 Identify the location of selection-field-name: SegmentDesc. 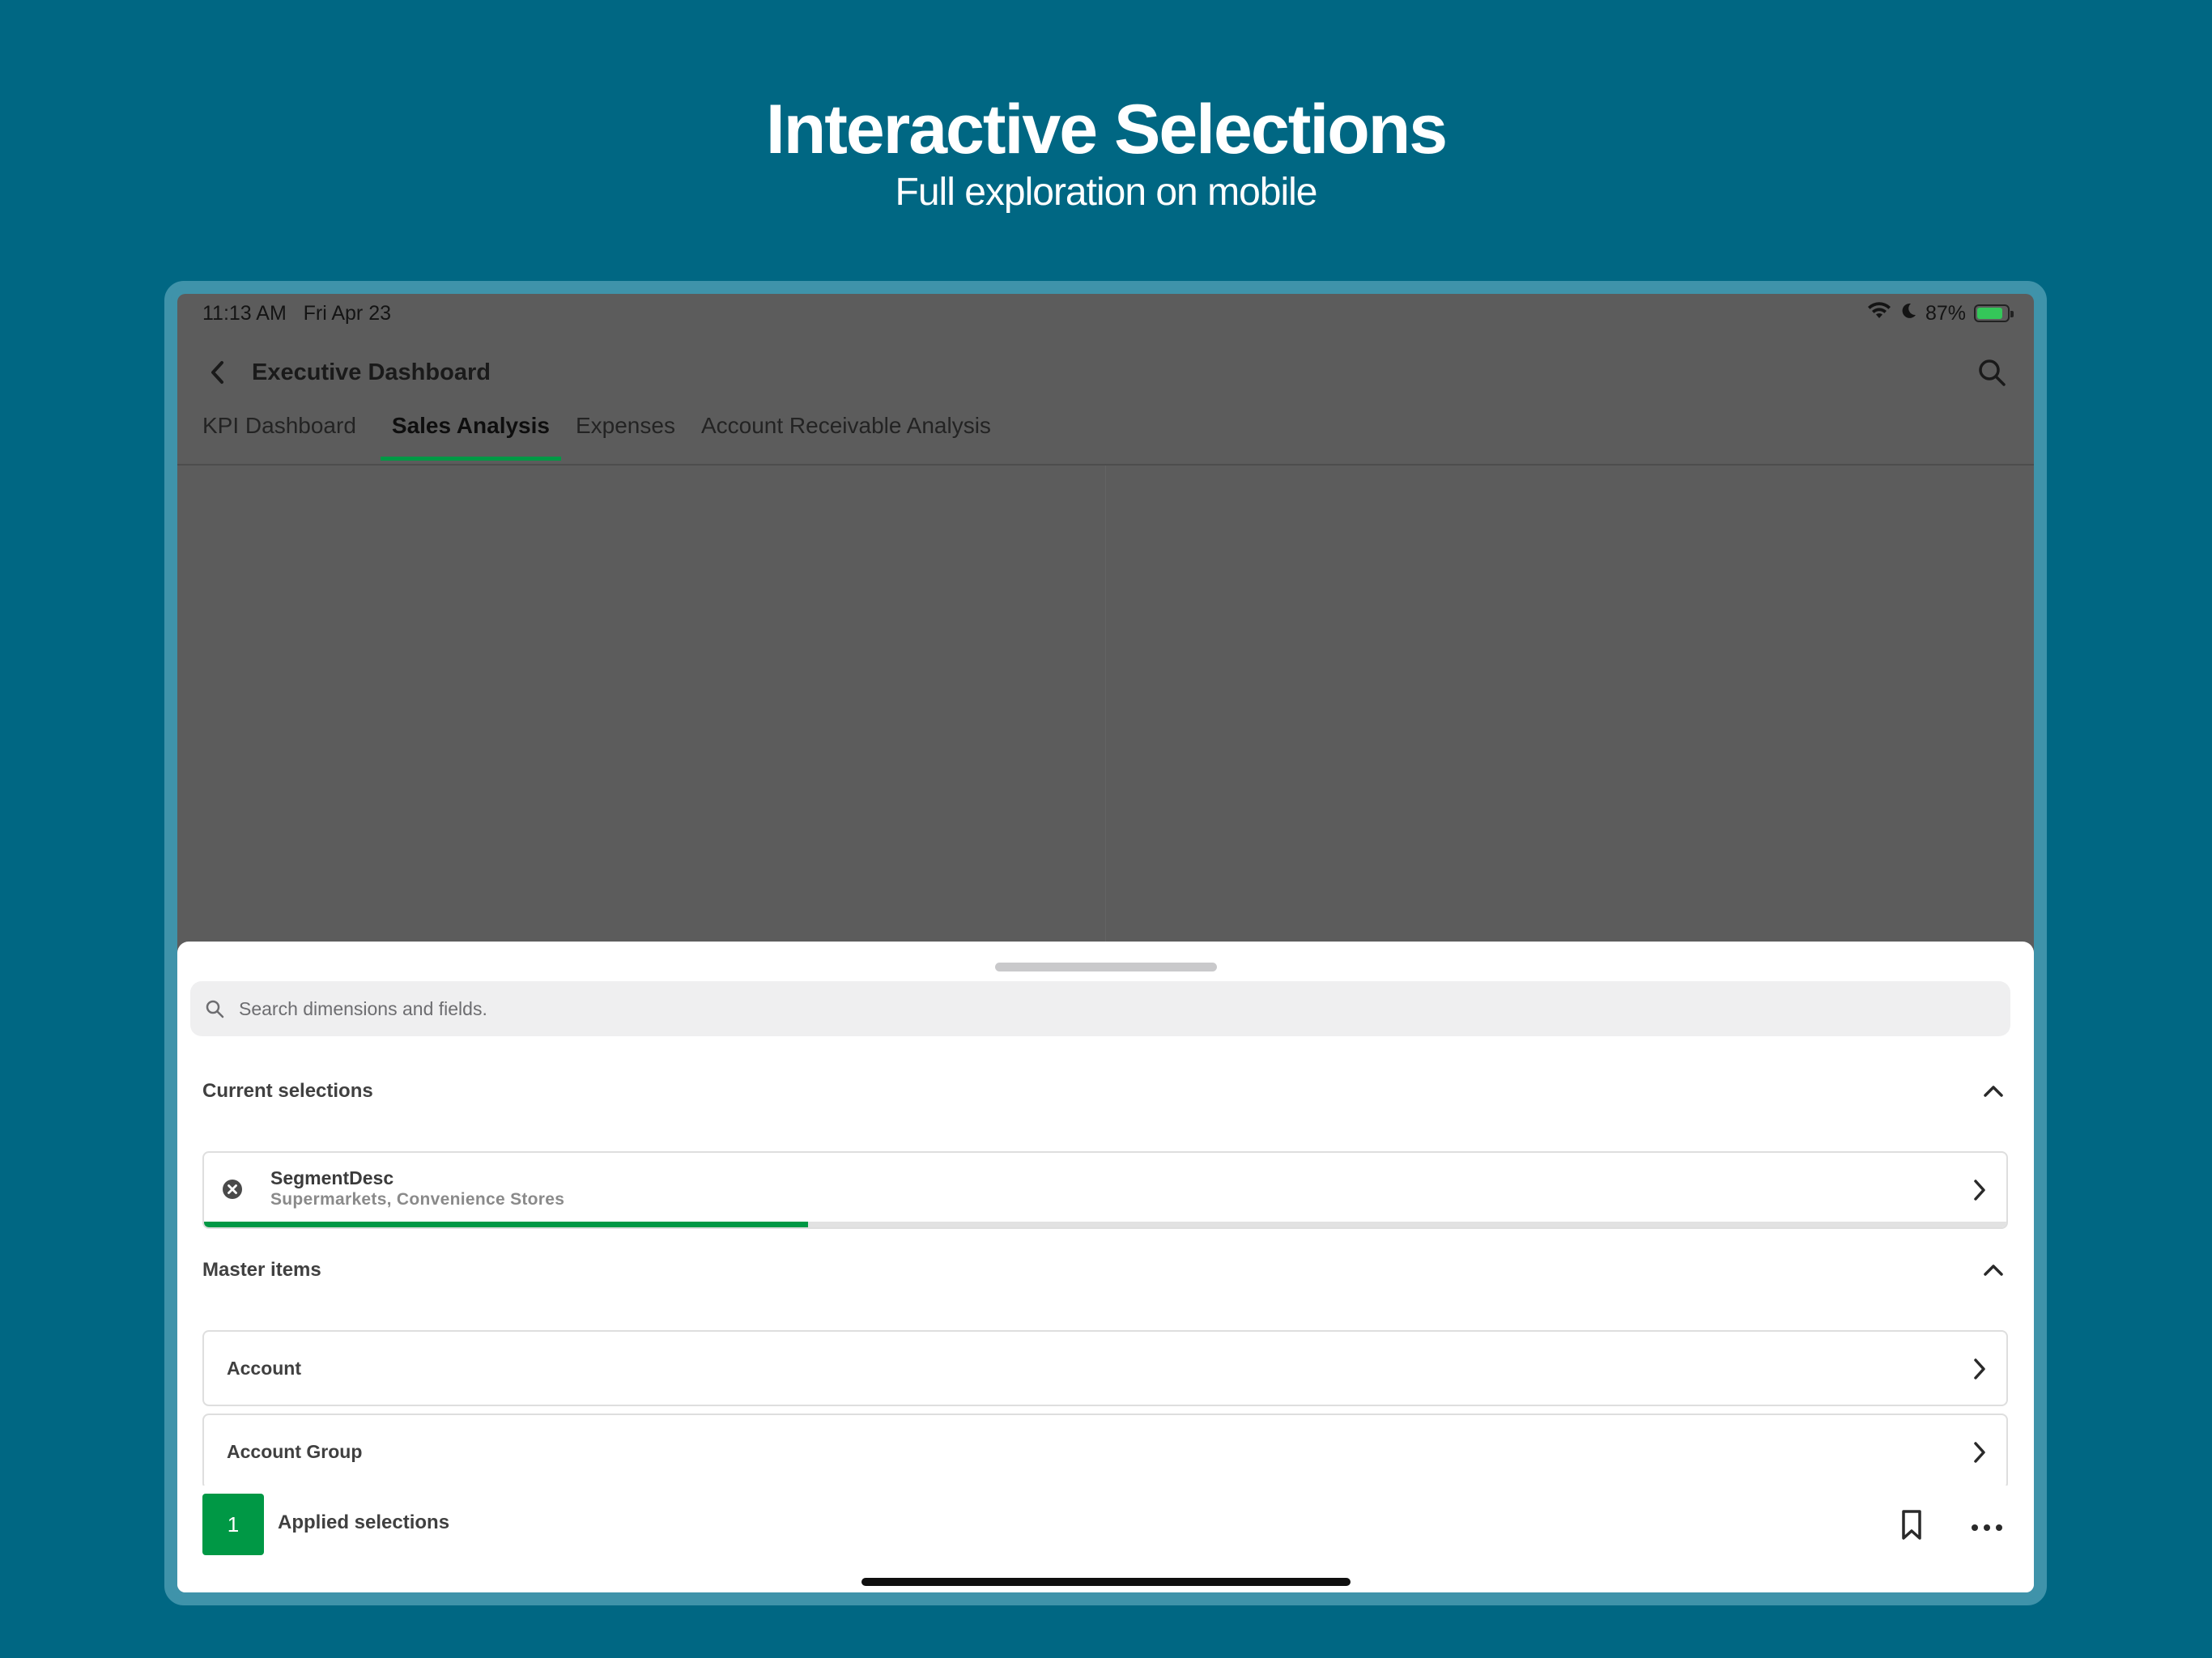
(332, 1177).